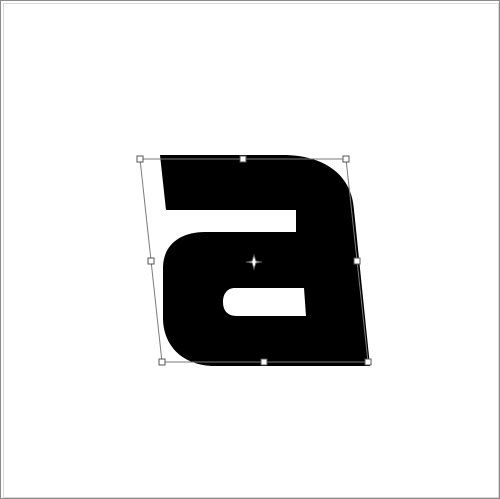  I want to click on handle-top-right, so click(346, 159).